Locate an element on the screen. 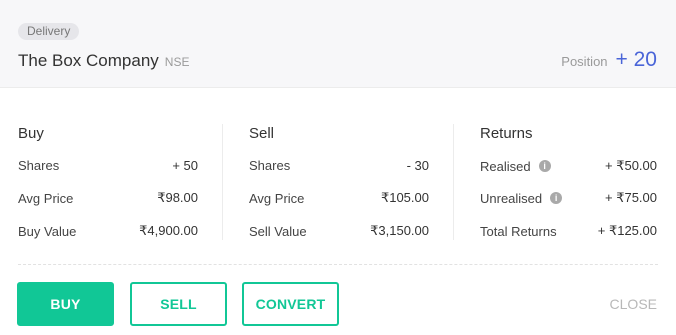  buy-title: Buy is located at coordinates (31, 133).